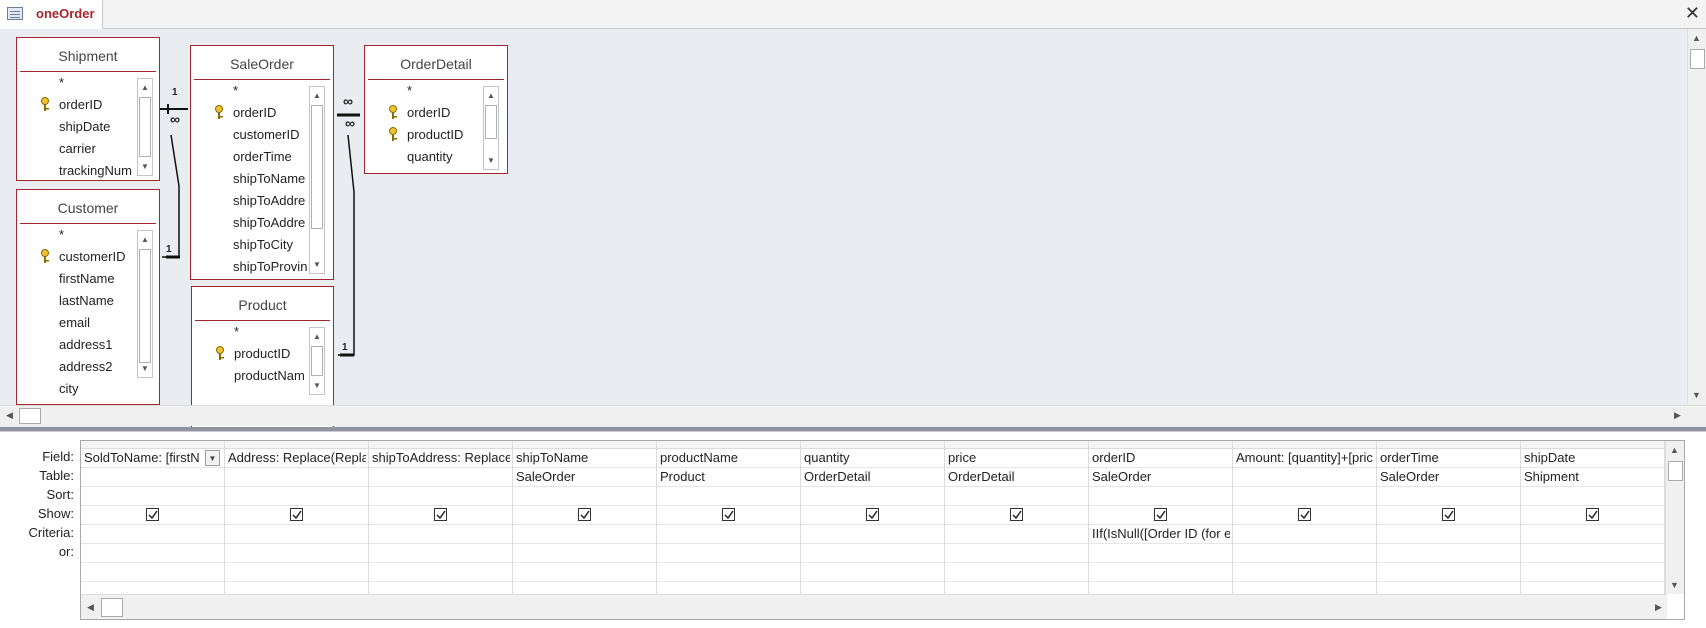  Describe the element at coordinates (1305, 458) in the screenshot. I see `field-cell: Amount: [quantity]+[pric` at that location.